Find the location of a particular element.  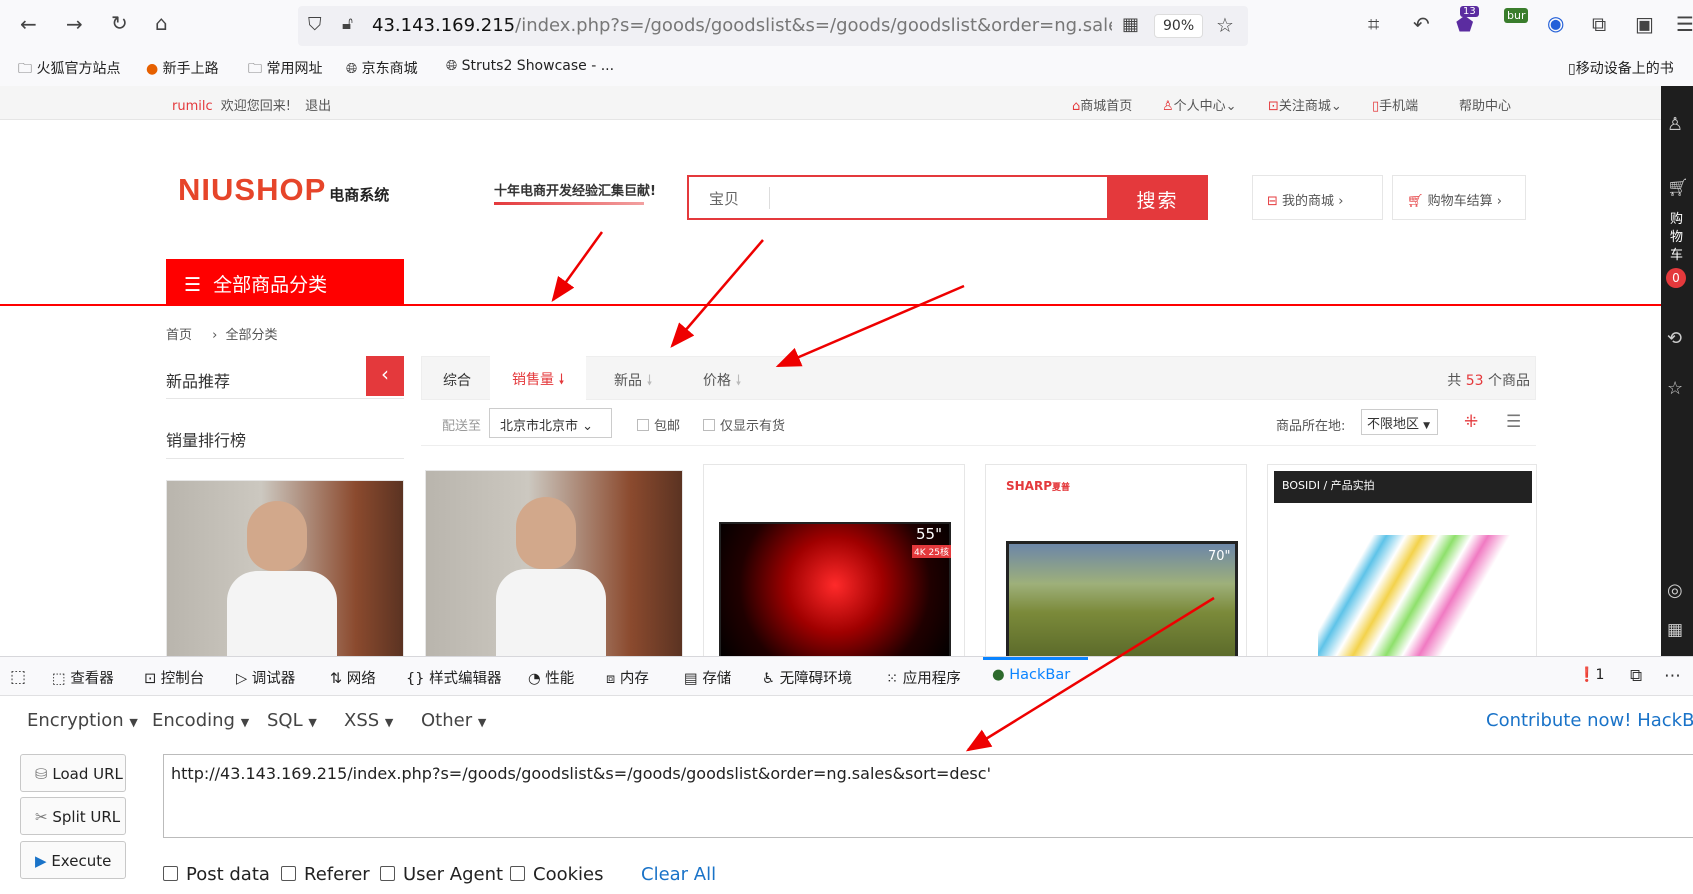

annotation-arrow-hackbar is located at coordinates (1090, 674).